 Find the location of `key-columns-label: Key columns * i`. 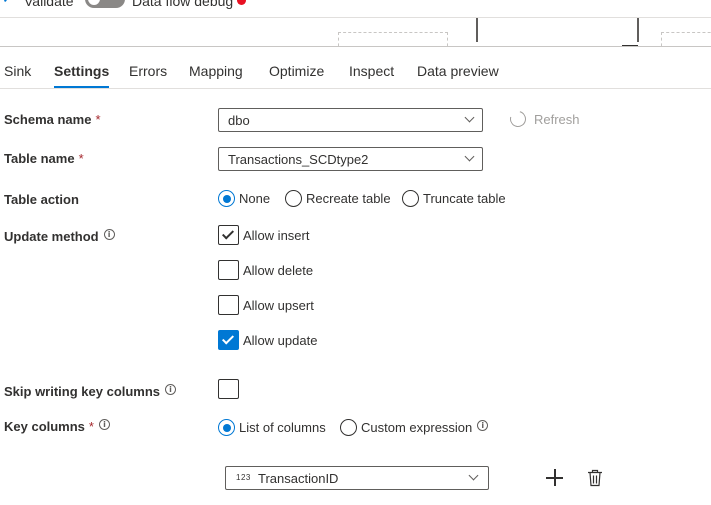

key-columns-label: Key columns * i is located at coordinates (57, 426).